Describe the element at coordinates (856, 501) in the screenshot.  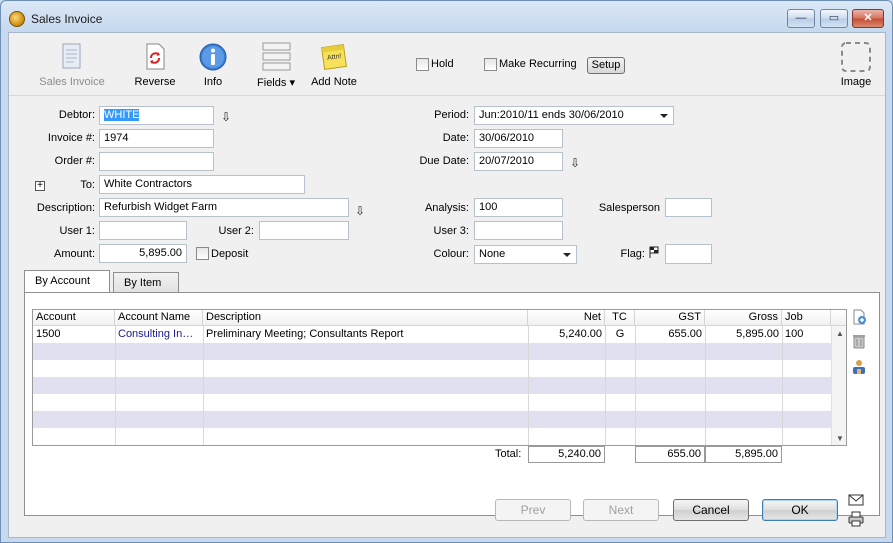
I see `email-icon` at that location.